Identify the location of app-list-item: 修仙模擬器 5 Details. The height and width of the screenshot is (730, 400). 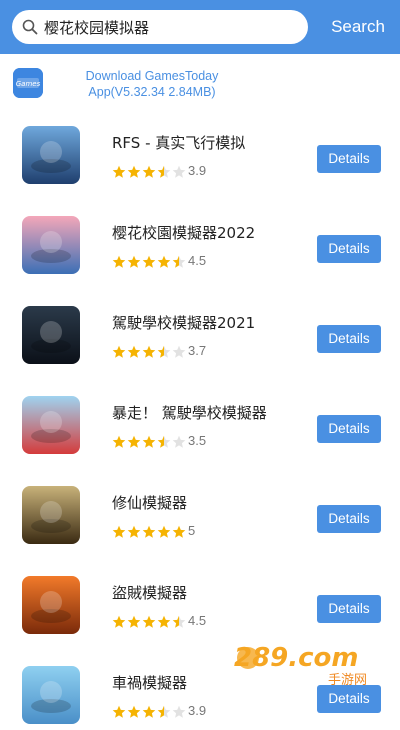
(200, 518).